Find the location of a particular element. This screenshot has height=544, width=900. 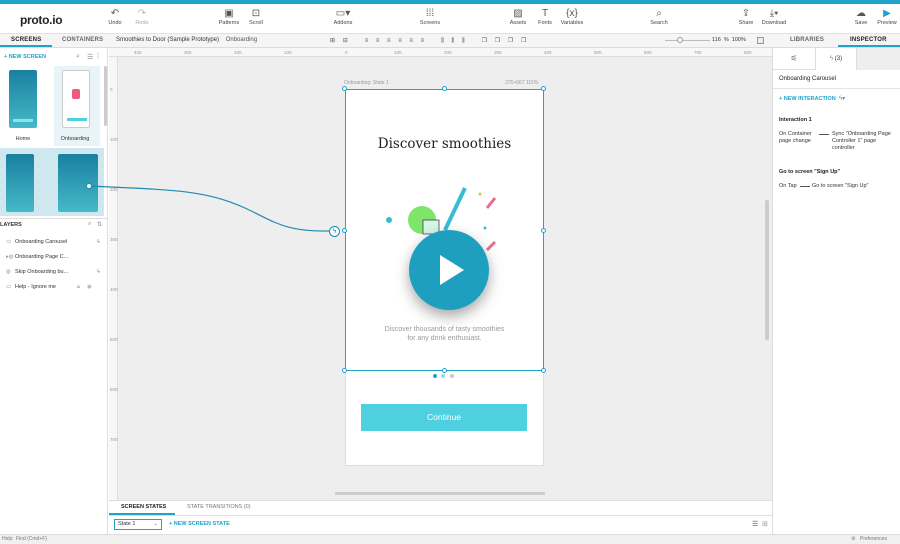

find-shortcut: Find (Cmd+F) is located at coordinates (31, 539).